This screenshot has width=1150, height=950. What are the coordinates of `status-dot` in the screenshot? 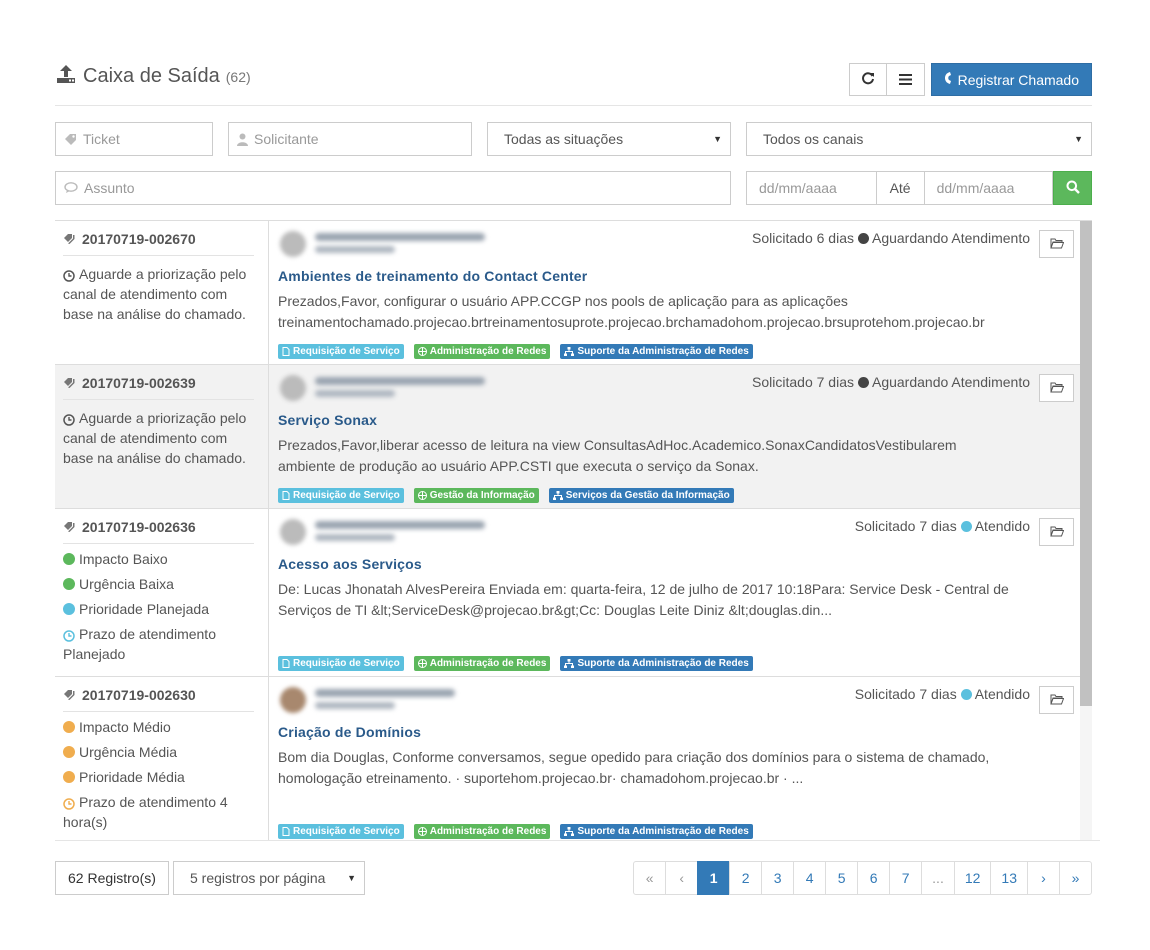 It's located at (863, 382).